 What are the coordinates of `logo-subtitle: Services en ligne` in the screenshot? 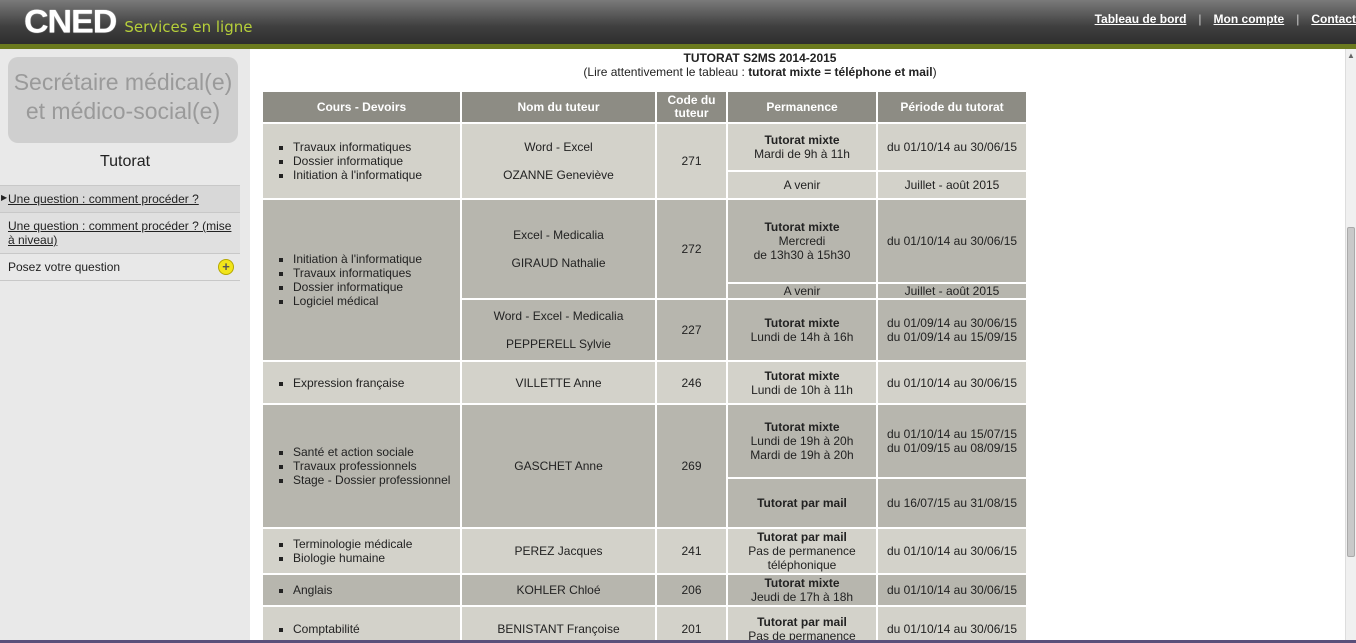 It's located at (188, 27).